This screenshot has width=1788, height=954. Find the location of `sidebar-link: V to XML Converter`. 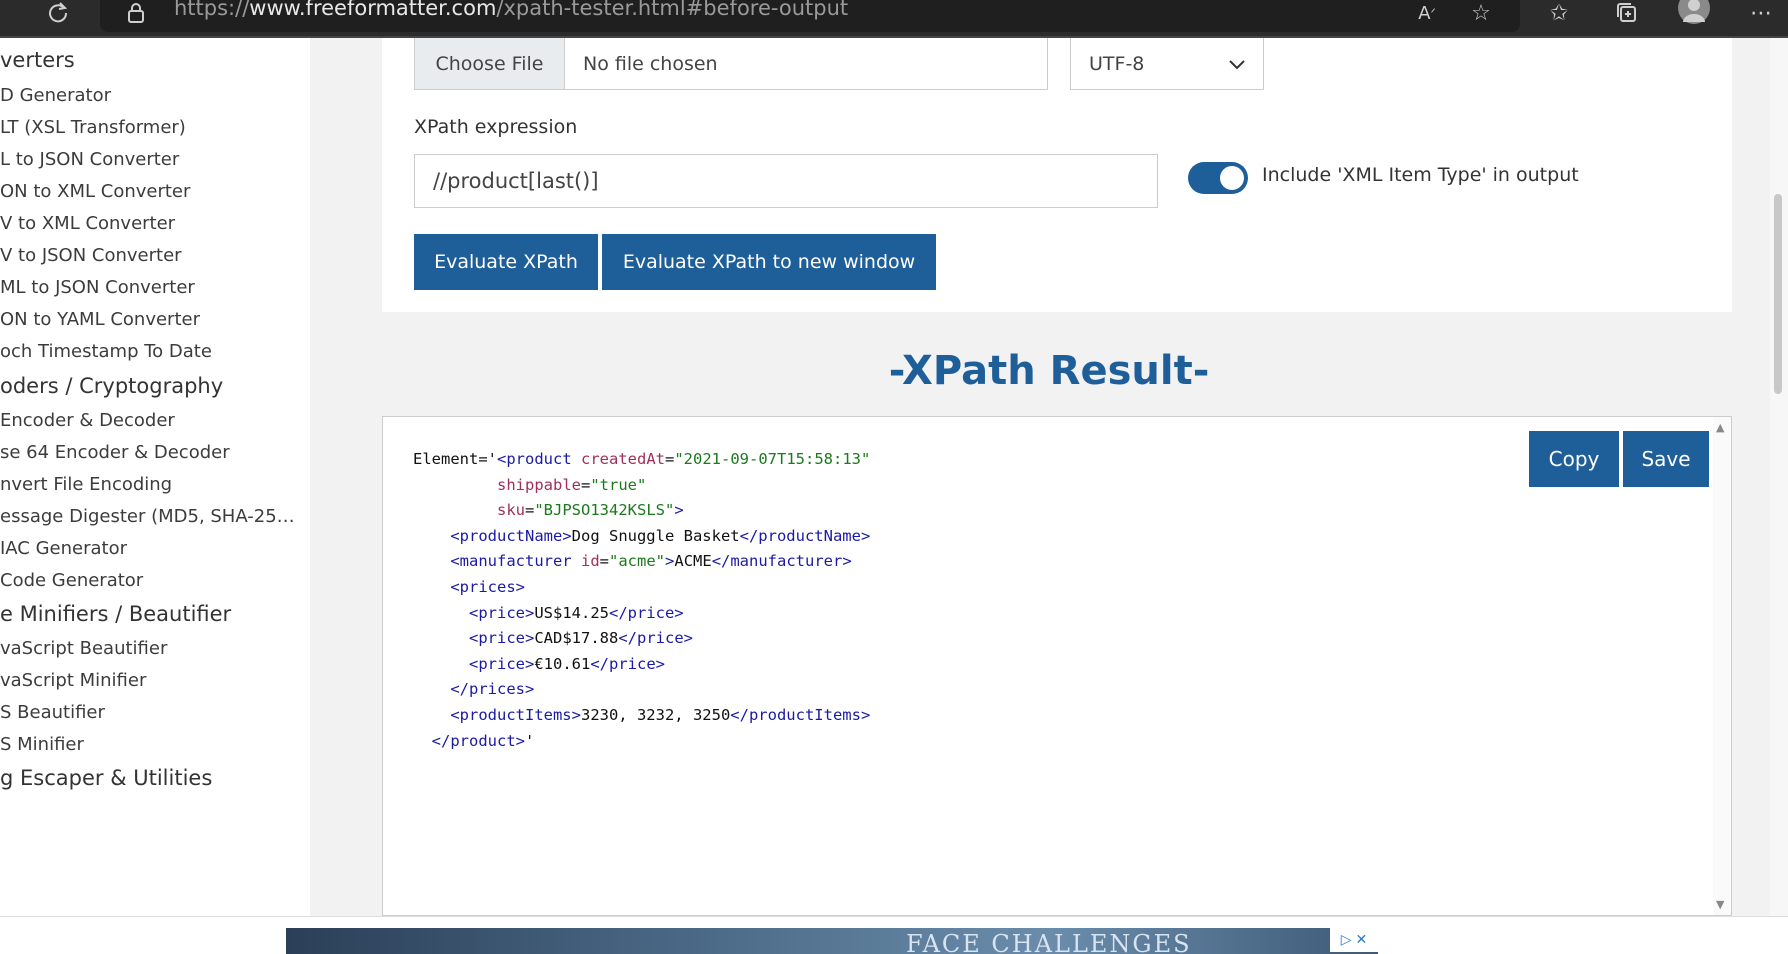

sidebar-link: V to XML Converter is located at coordinates (87, 223).